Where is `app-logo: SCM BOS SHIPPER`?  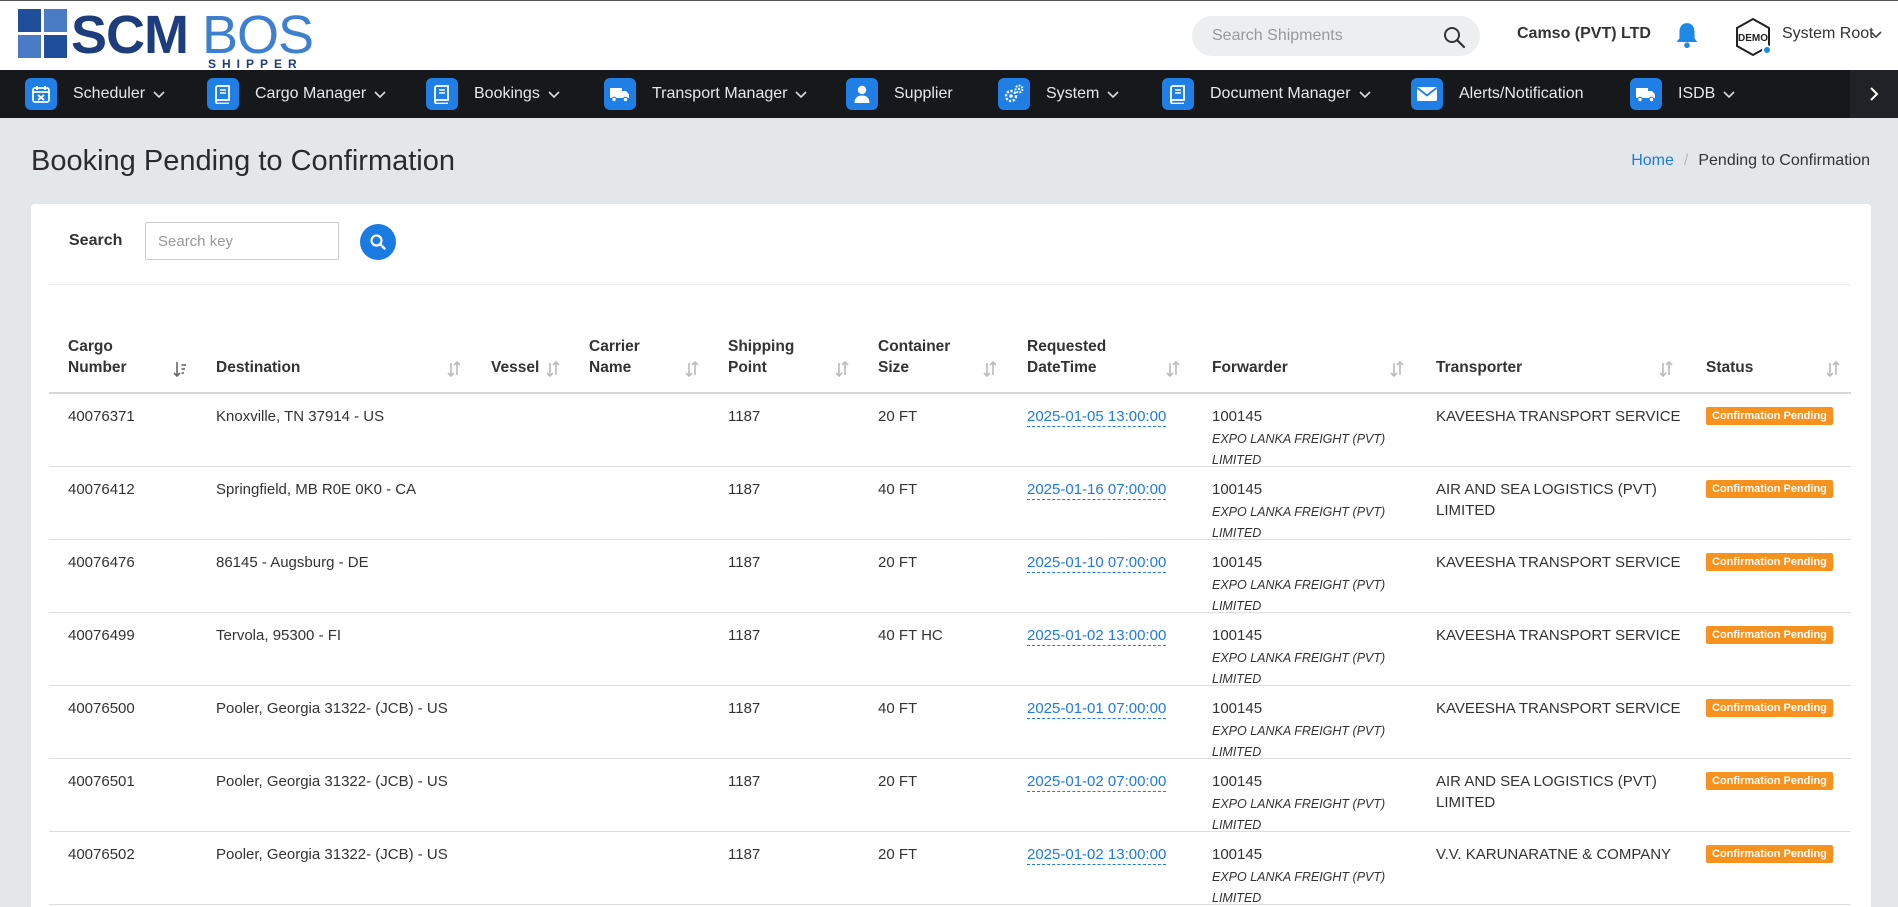 app-logo: SCM BOS SHIPPER is located at coordinates (166, 39).